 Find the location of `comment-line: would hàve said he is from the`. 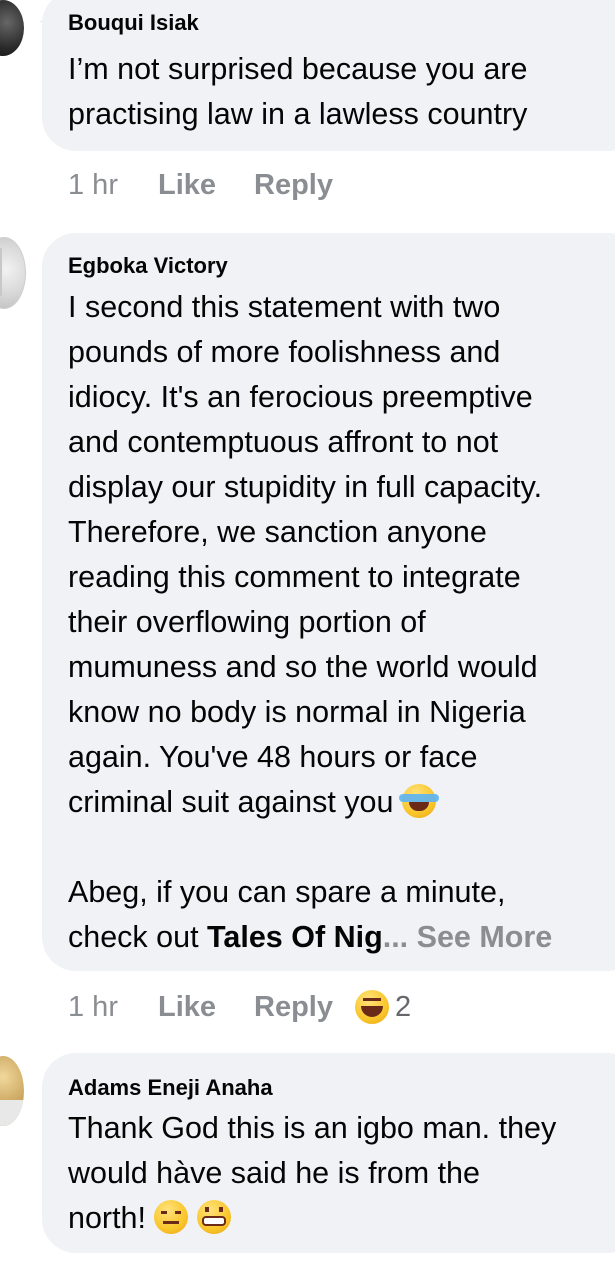

comment-line: would hàve said he is from the is located at coordinates (274, 1173).